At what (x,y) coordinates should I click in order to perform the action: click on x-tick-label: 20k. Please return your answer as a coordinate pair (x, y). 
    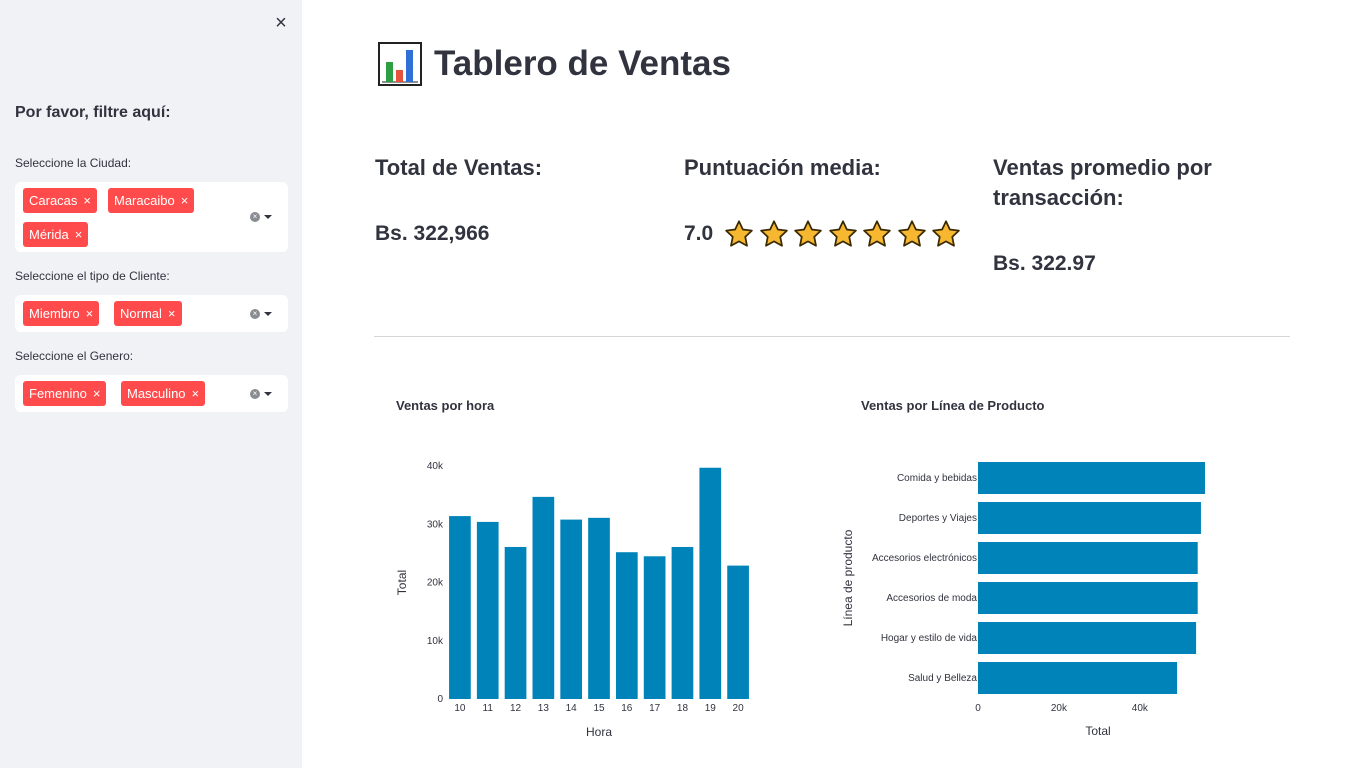
    Looking at the image, I should click on (1059, 708).